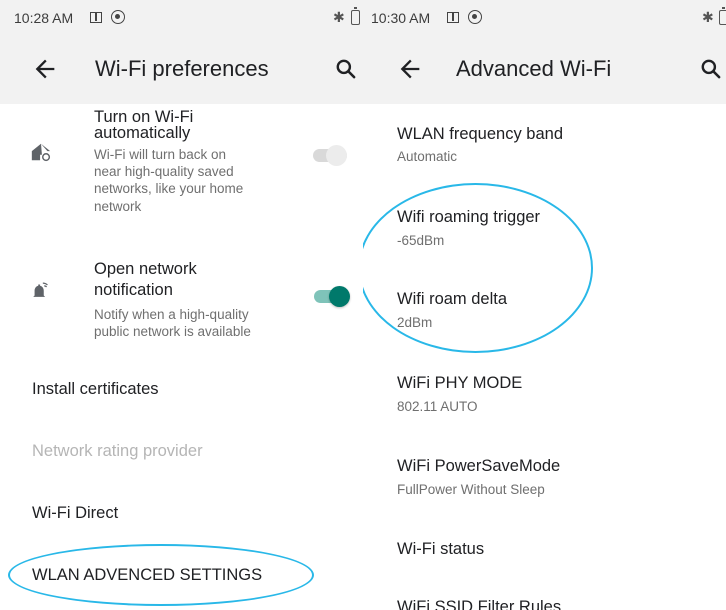  What do you see at coordinates (95, 389) in the screenshot?
I see `install-certificates-item: Install certificates` at bounding box center [95, 389].